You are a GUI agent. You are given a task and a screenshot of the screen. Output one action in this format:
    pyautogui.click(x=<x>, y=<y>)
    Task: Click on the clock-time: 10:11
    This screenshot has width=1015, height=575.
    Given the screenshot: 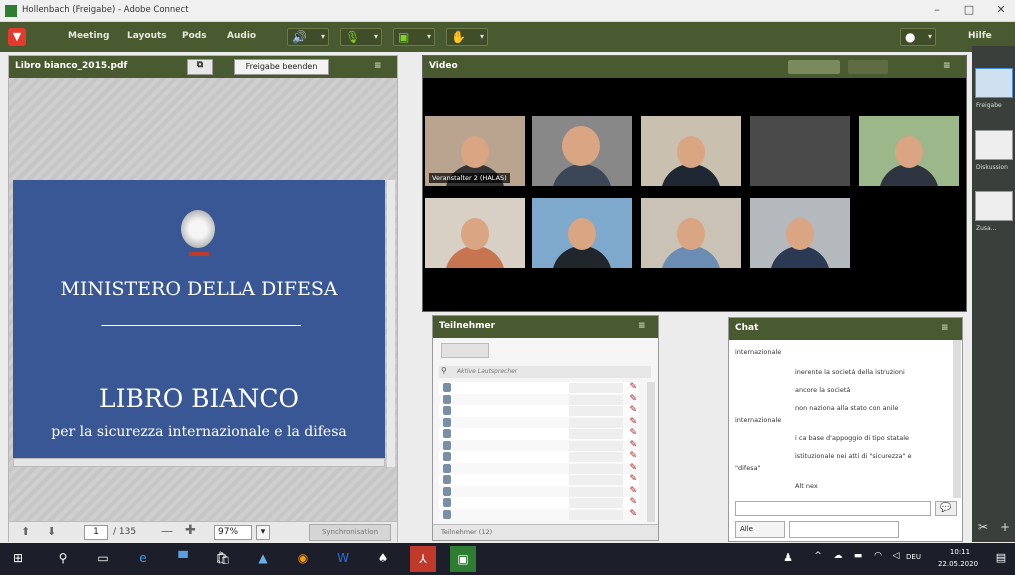 What is the action you would take?
    pyautogui.click(x=960, y=552)
    